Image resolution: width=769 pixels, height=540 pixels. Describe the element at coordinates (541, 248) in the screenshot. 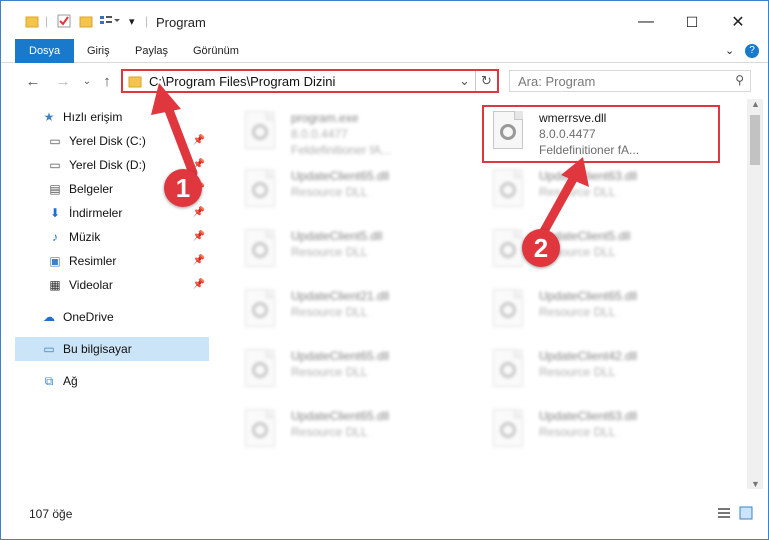

I see `annotation-badge-2: 2` at that location.